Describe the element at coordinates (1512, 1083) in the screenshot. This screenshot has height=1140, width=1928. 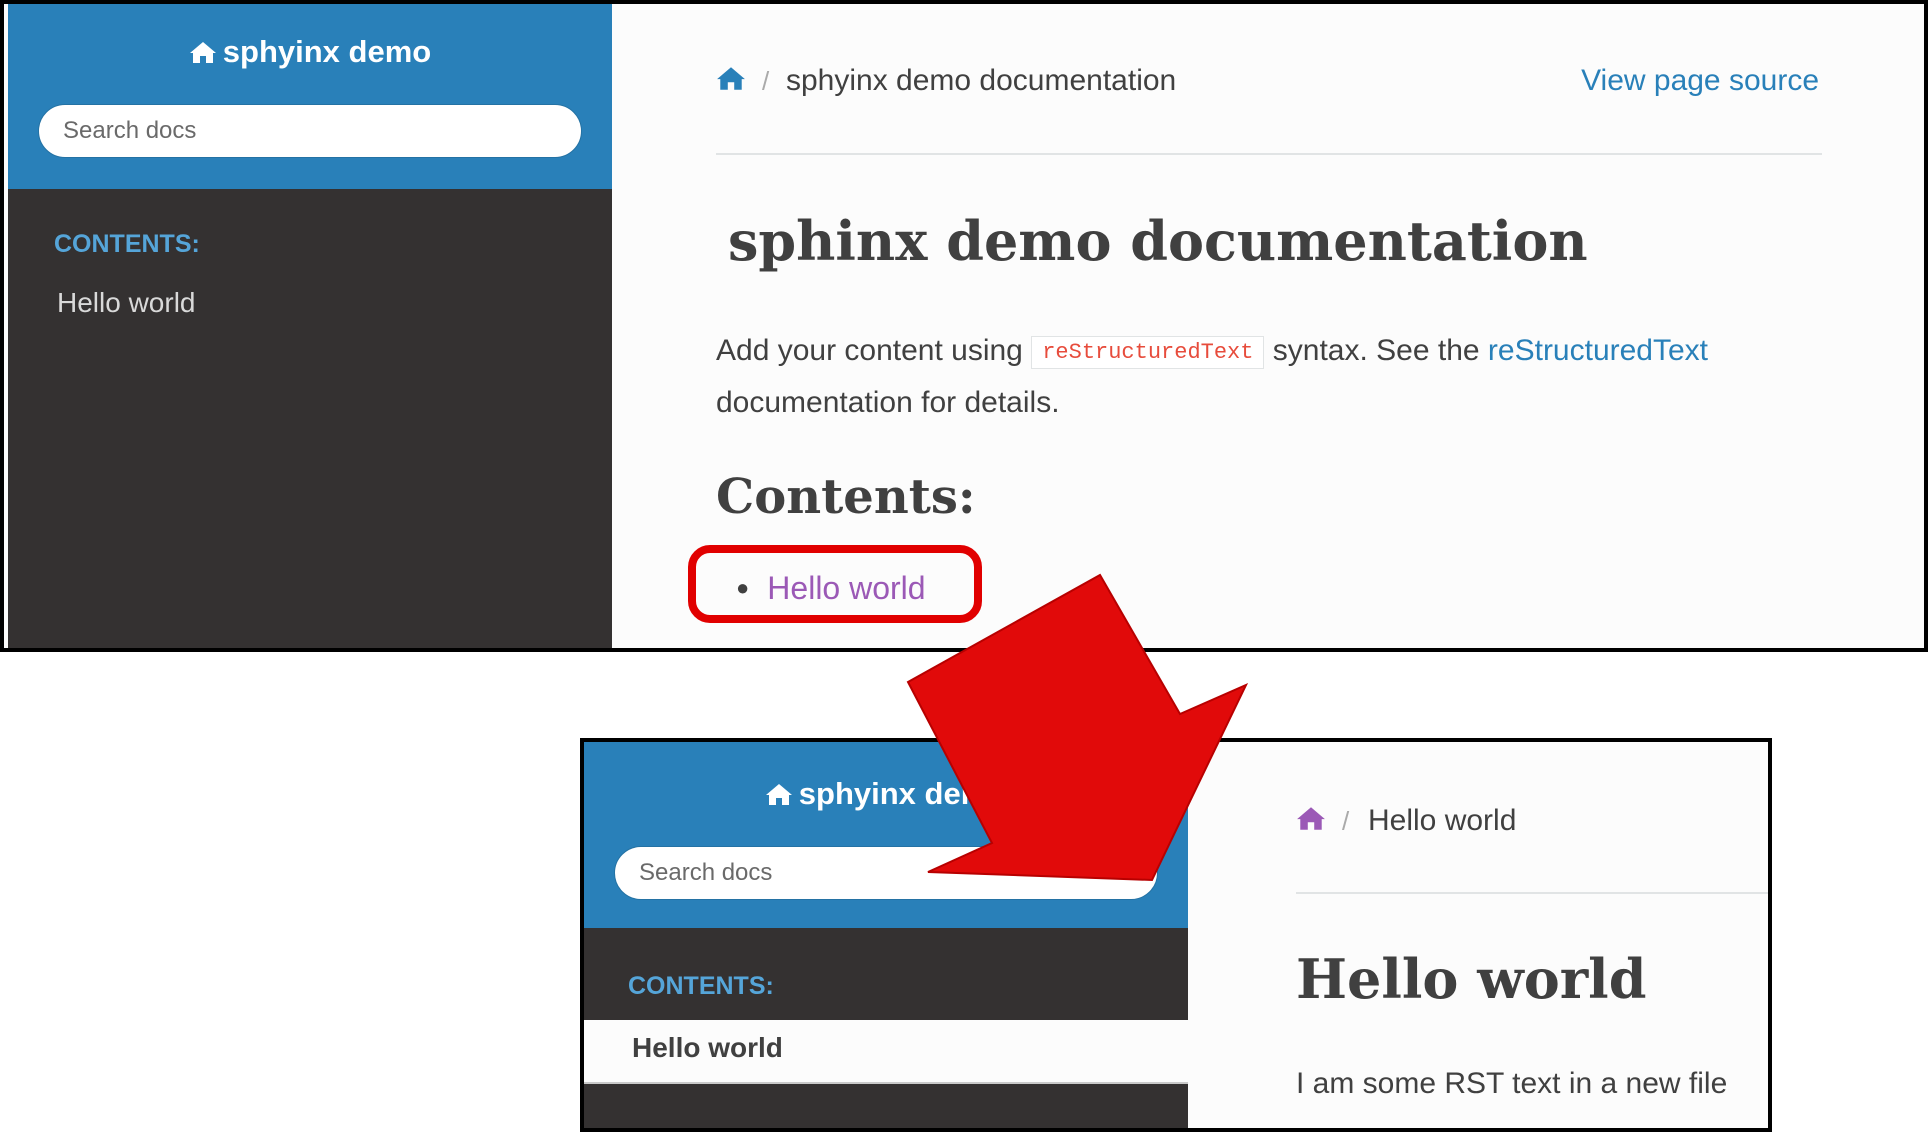
I see `body-paragraph: I am some RST text in a new file` at that location.